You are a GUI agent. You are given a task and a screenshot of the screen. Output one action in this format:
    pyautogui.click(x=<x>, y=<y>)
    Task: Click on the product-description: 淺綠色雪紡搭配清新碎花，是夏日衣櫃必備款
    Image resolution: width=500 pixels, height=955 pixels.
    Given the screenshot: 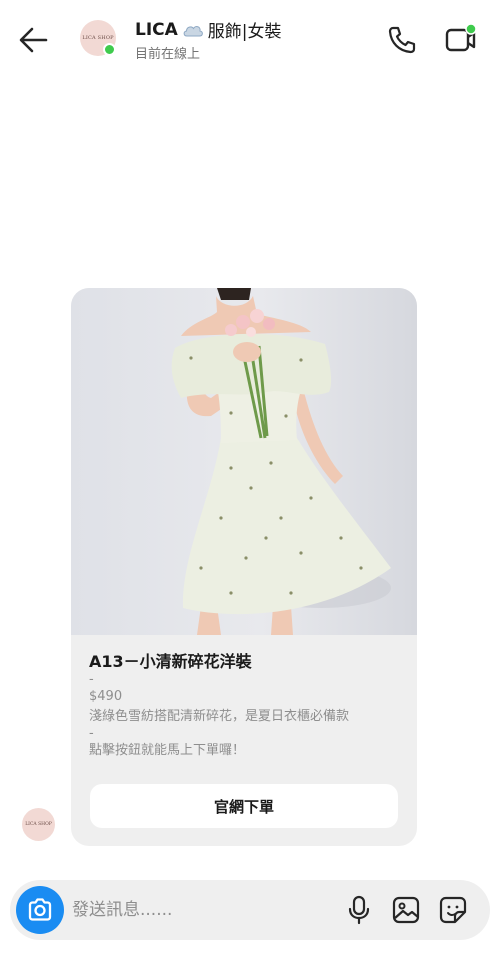 What is the action you would take?
    pyautogui.click(x=219, y=716)
    